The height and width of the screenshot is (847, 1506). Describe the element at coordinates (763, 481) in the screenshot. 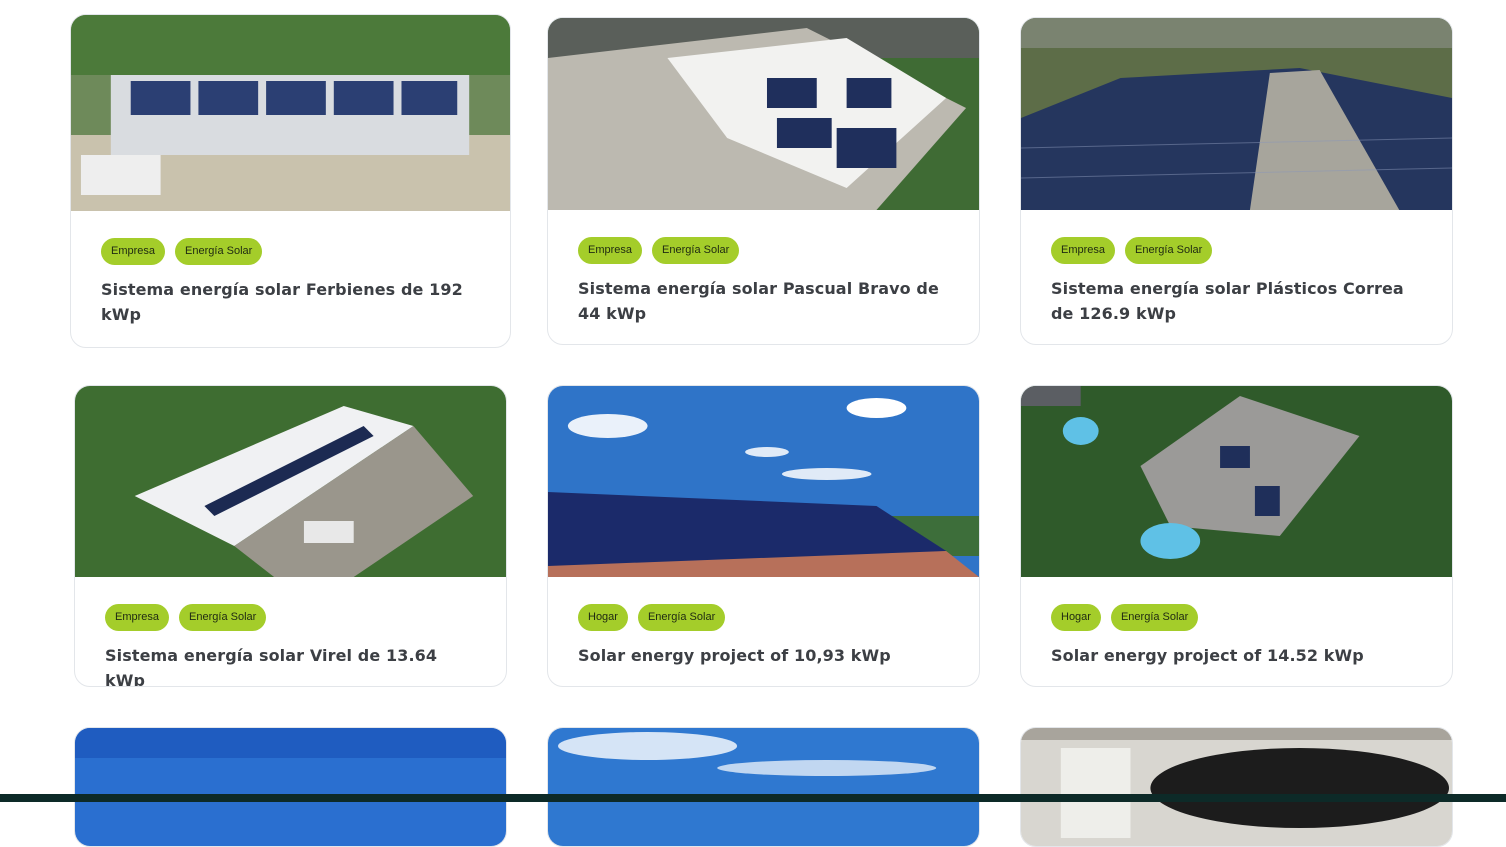

I see `project-image-10-93-kwp` at that location.